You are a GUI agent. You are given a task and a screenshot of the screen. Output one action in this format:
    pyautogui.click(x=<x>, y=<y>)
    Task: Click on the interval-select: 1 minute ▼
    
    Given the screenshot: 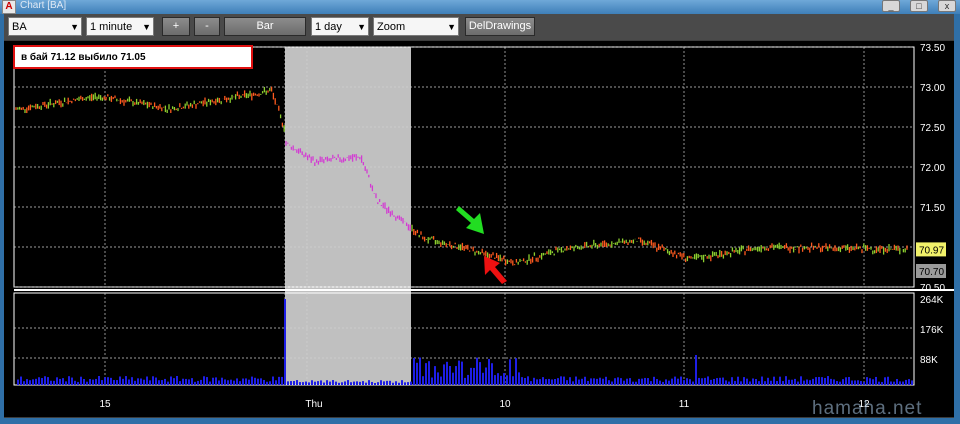 What is the action you would take?
    pyautogui.click(x=120, y=26)
    